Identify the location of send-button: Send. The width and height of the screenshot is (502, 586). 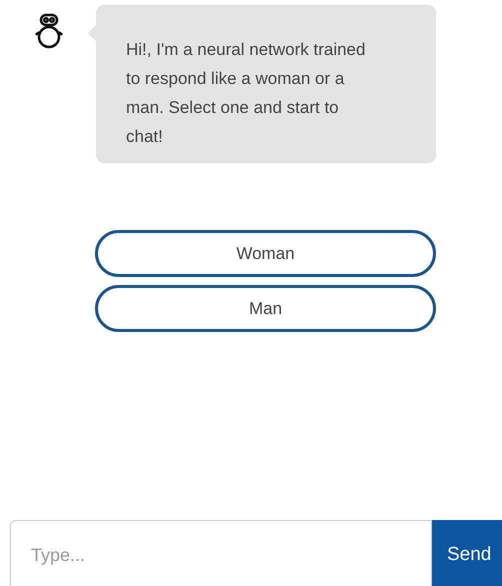
(467, 553).